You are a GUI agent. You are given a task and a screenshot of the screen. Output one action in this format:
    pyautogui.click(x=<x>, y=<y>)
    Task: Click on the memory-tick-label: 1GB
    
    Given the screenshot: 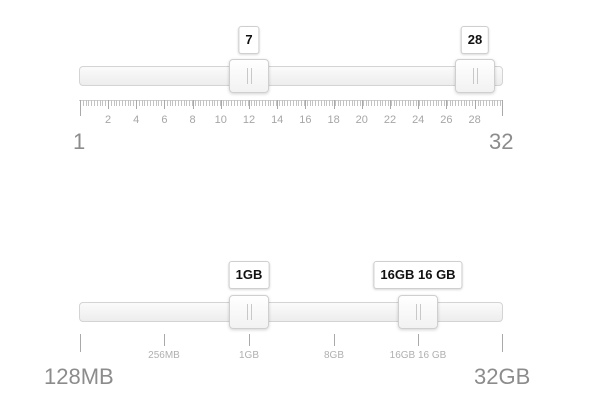 What is the action you would take?
    pyautogui.click(x=249, y=355)
    